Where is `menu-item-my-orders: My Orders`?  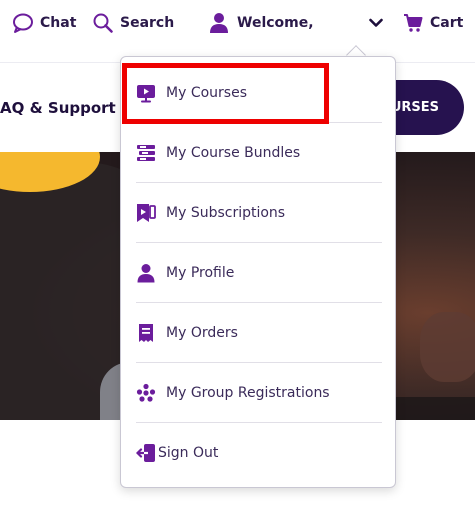 menu-item-my-orders: My Orders is located at coordinates (259, 333).